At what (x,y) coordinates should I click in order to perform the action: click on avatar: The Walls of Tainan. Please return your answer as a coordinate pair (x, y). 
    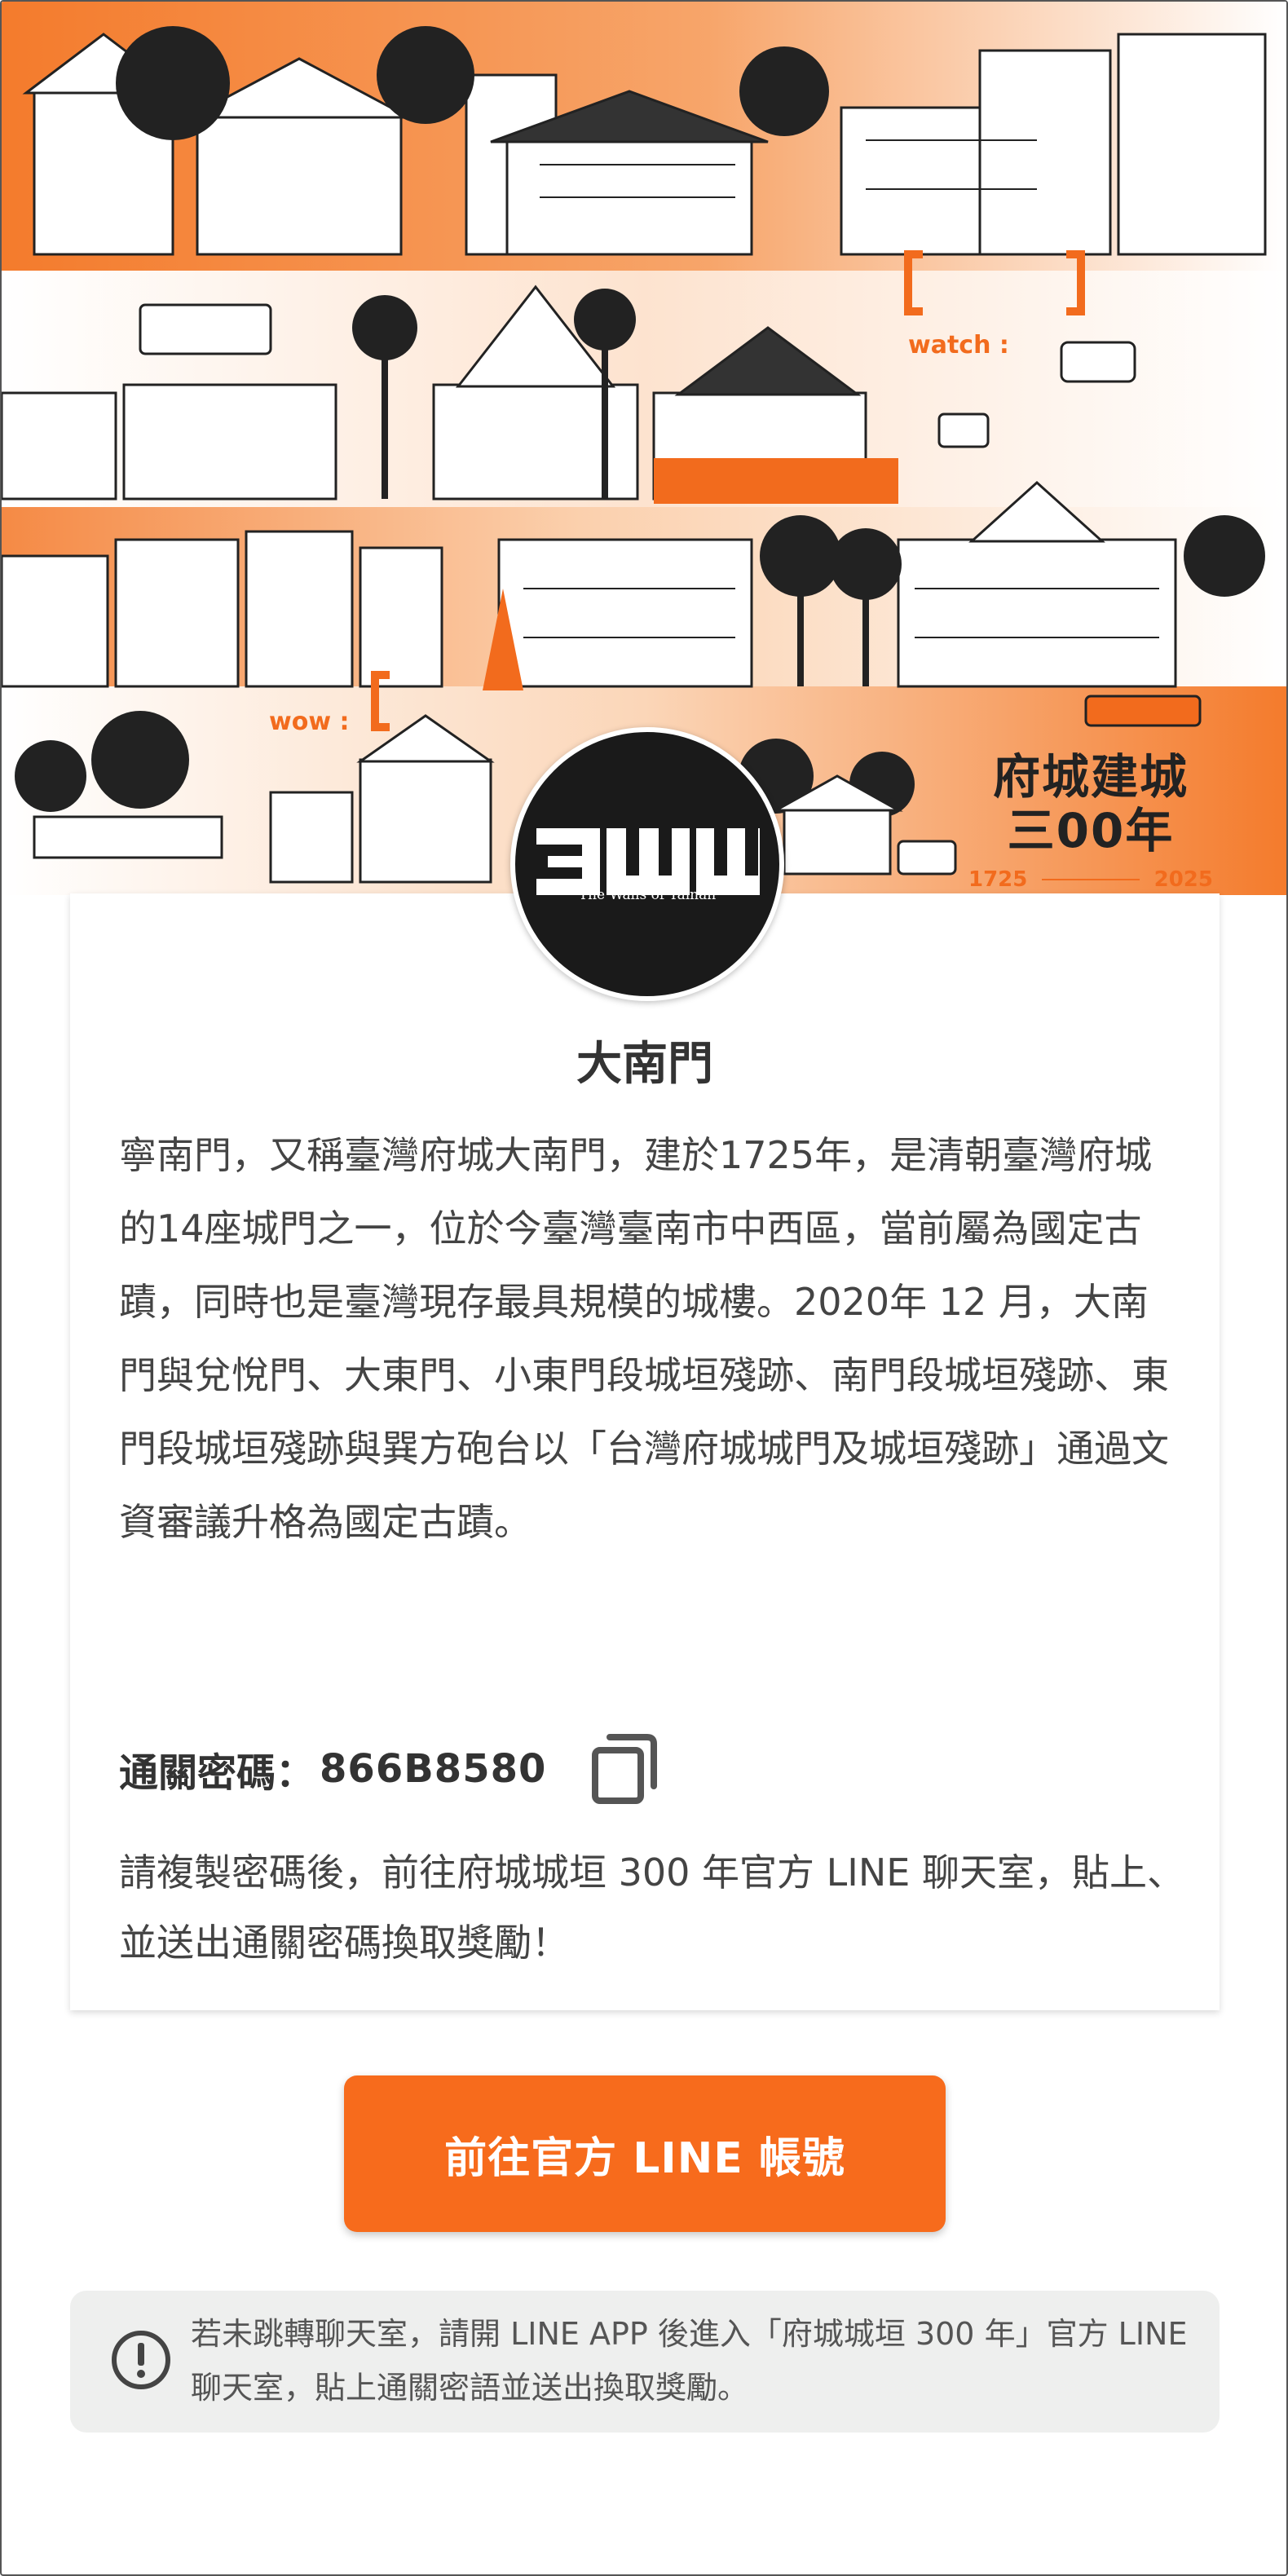
    Looking at the image, I should click on (647, 864).